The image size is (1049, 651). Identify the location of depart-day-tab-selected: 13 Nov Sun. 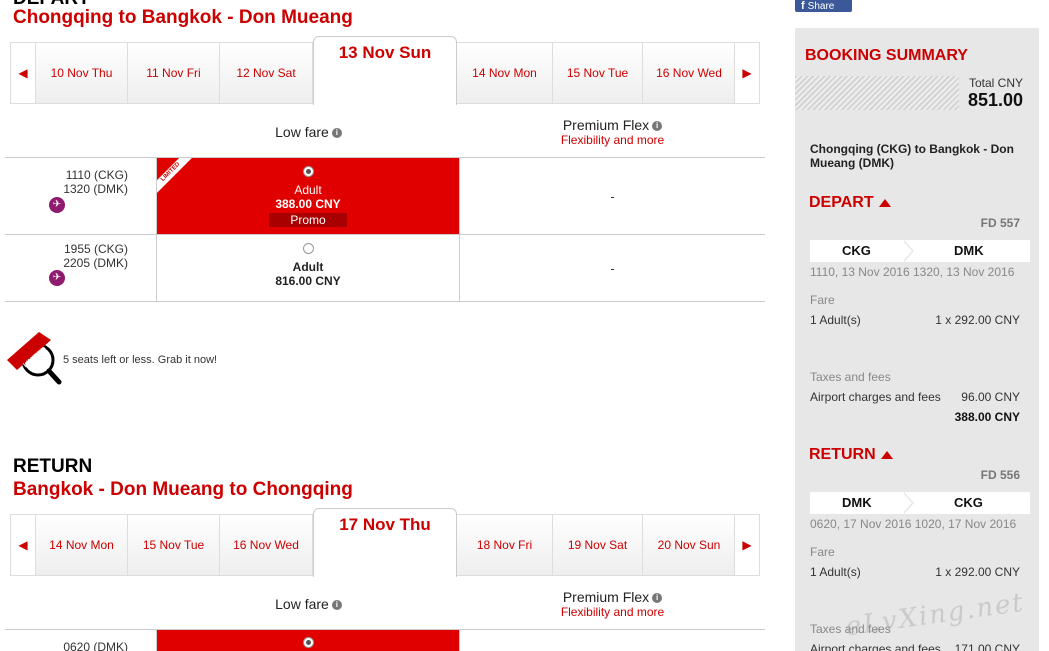
(385, 70).